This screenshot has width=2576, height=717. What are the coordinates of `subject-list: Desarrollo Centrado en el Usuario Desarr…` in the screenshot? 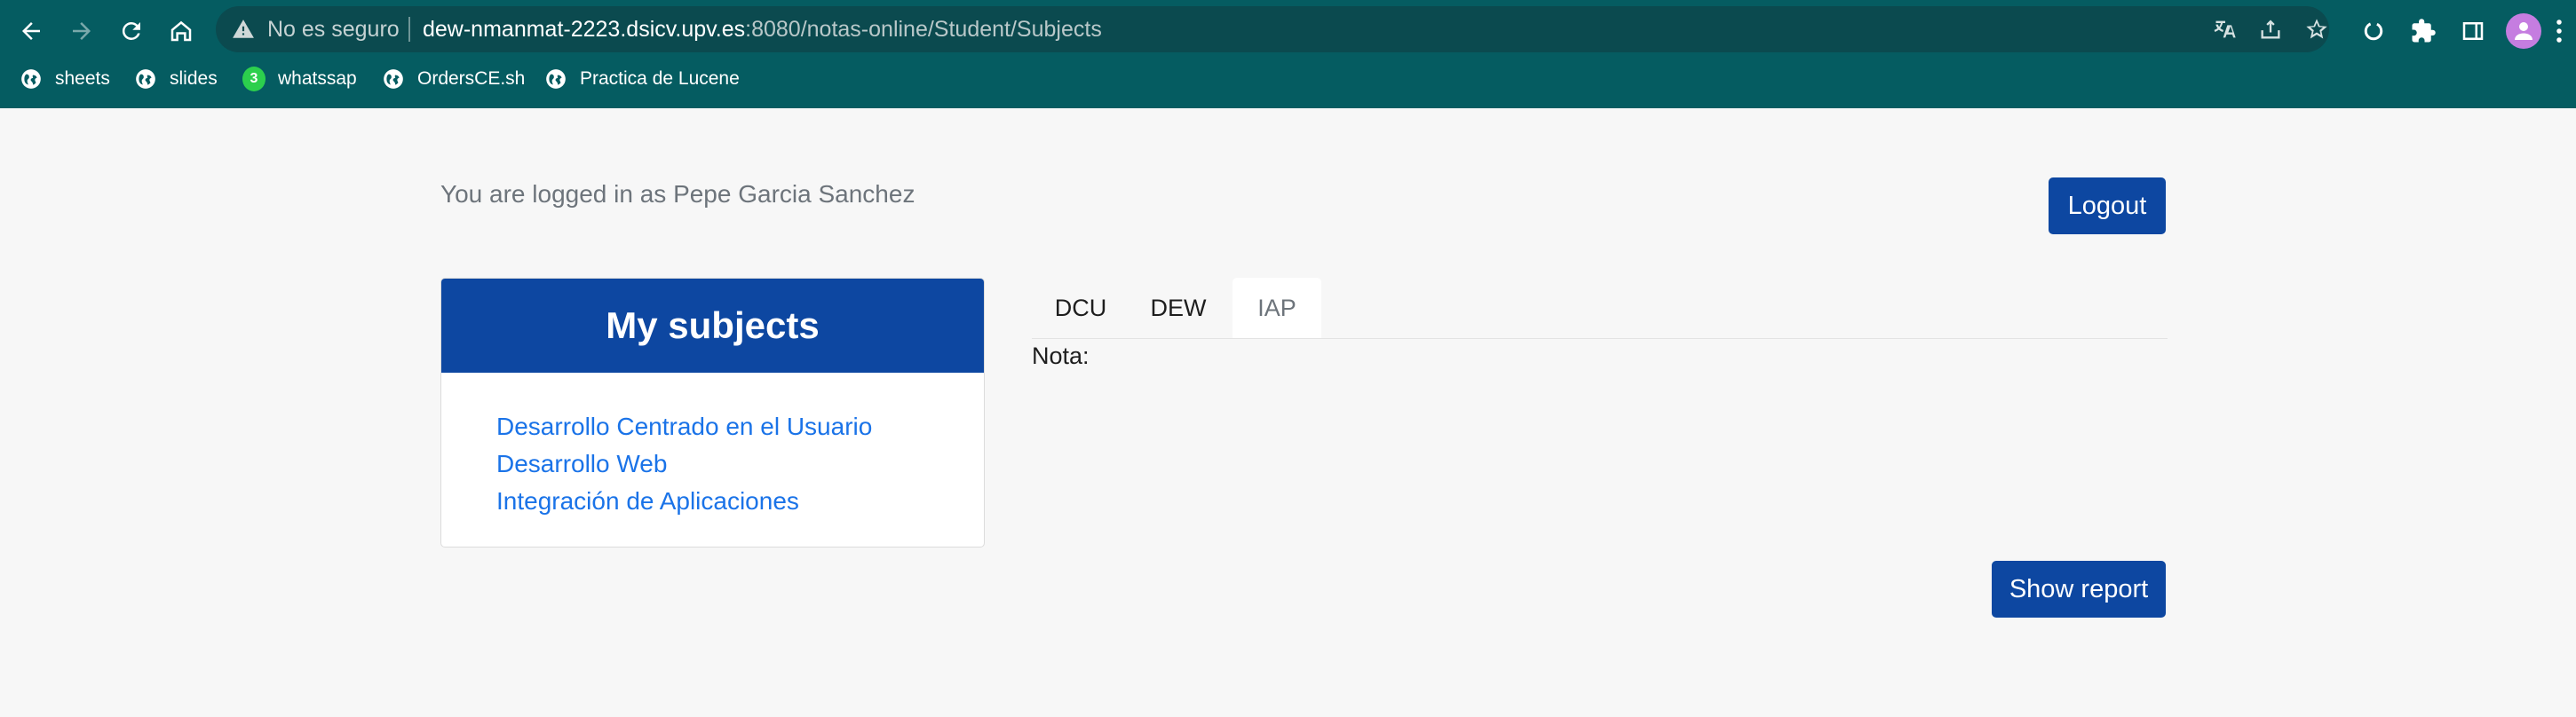 It's located at (684, 464).